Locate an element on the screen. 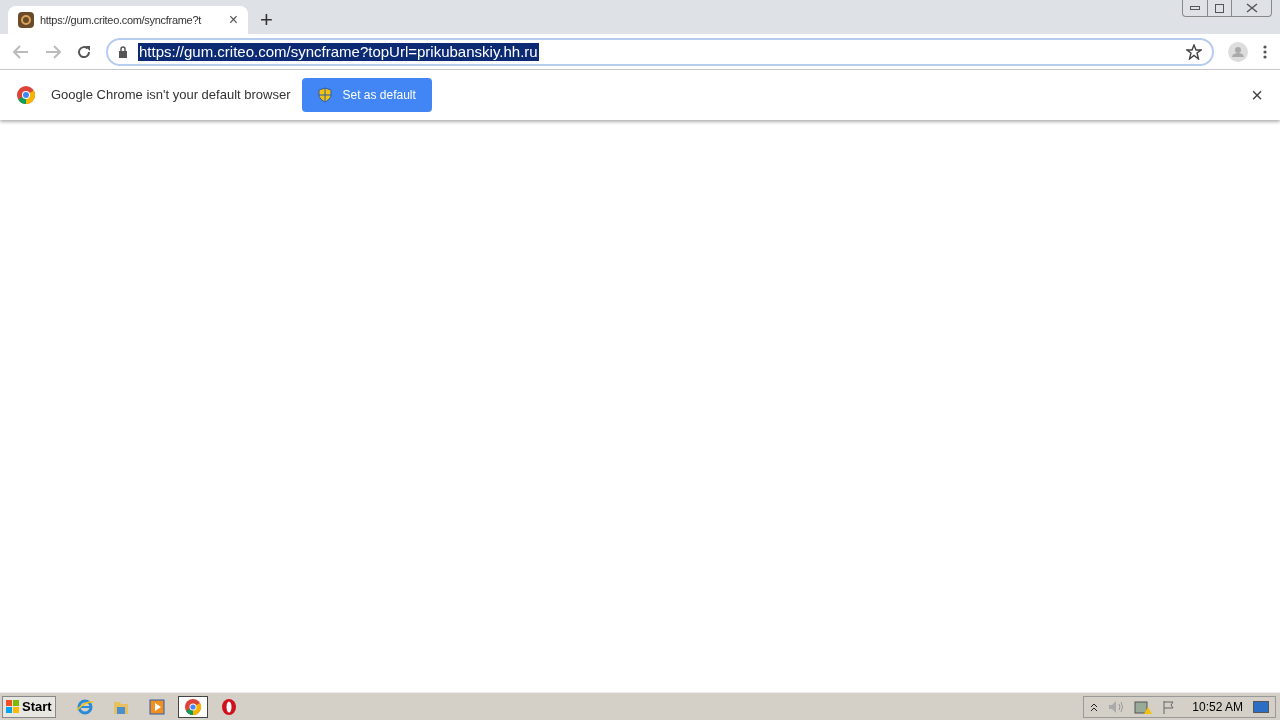 This screenshot has height=720, width=1280. bookmark-star-icon is located at coordinates (1194, 51).